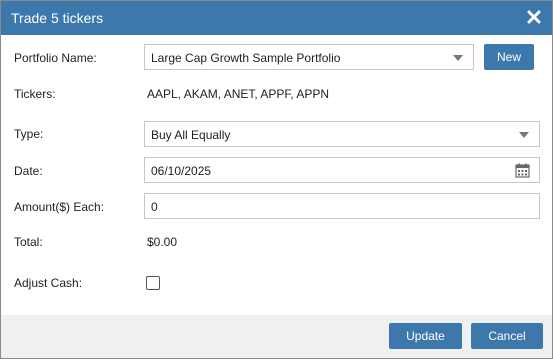  What do you see at coordinates (35, 94) in the screenshot?
I see `tickers-label: Tickers:` at bounding box center [35, 94].